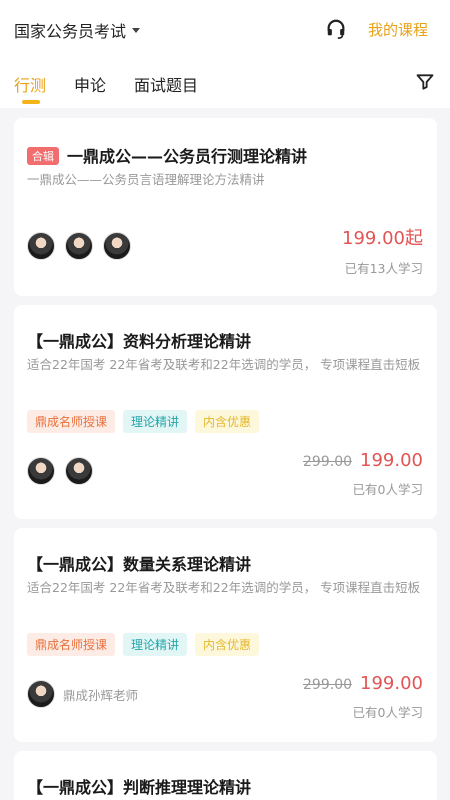  What do you see at coordinates (120, 88) in the screenshot?
I see `category-tabs: 行测 申论 面试题目` at bounding box center [120, 88].